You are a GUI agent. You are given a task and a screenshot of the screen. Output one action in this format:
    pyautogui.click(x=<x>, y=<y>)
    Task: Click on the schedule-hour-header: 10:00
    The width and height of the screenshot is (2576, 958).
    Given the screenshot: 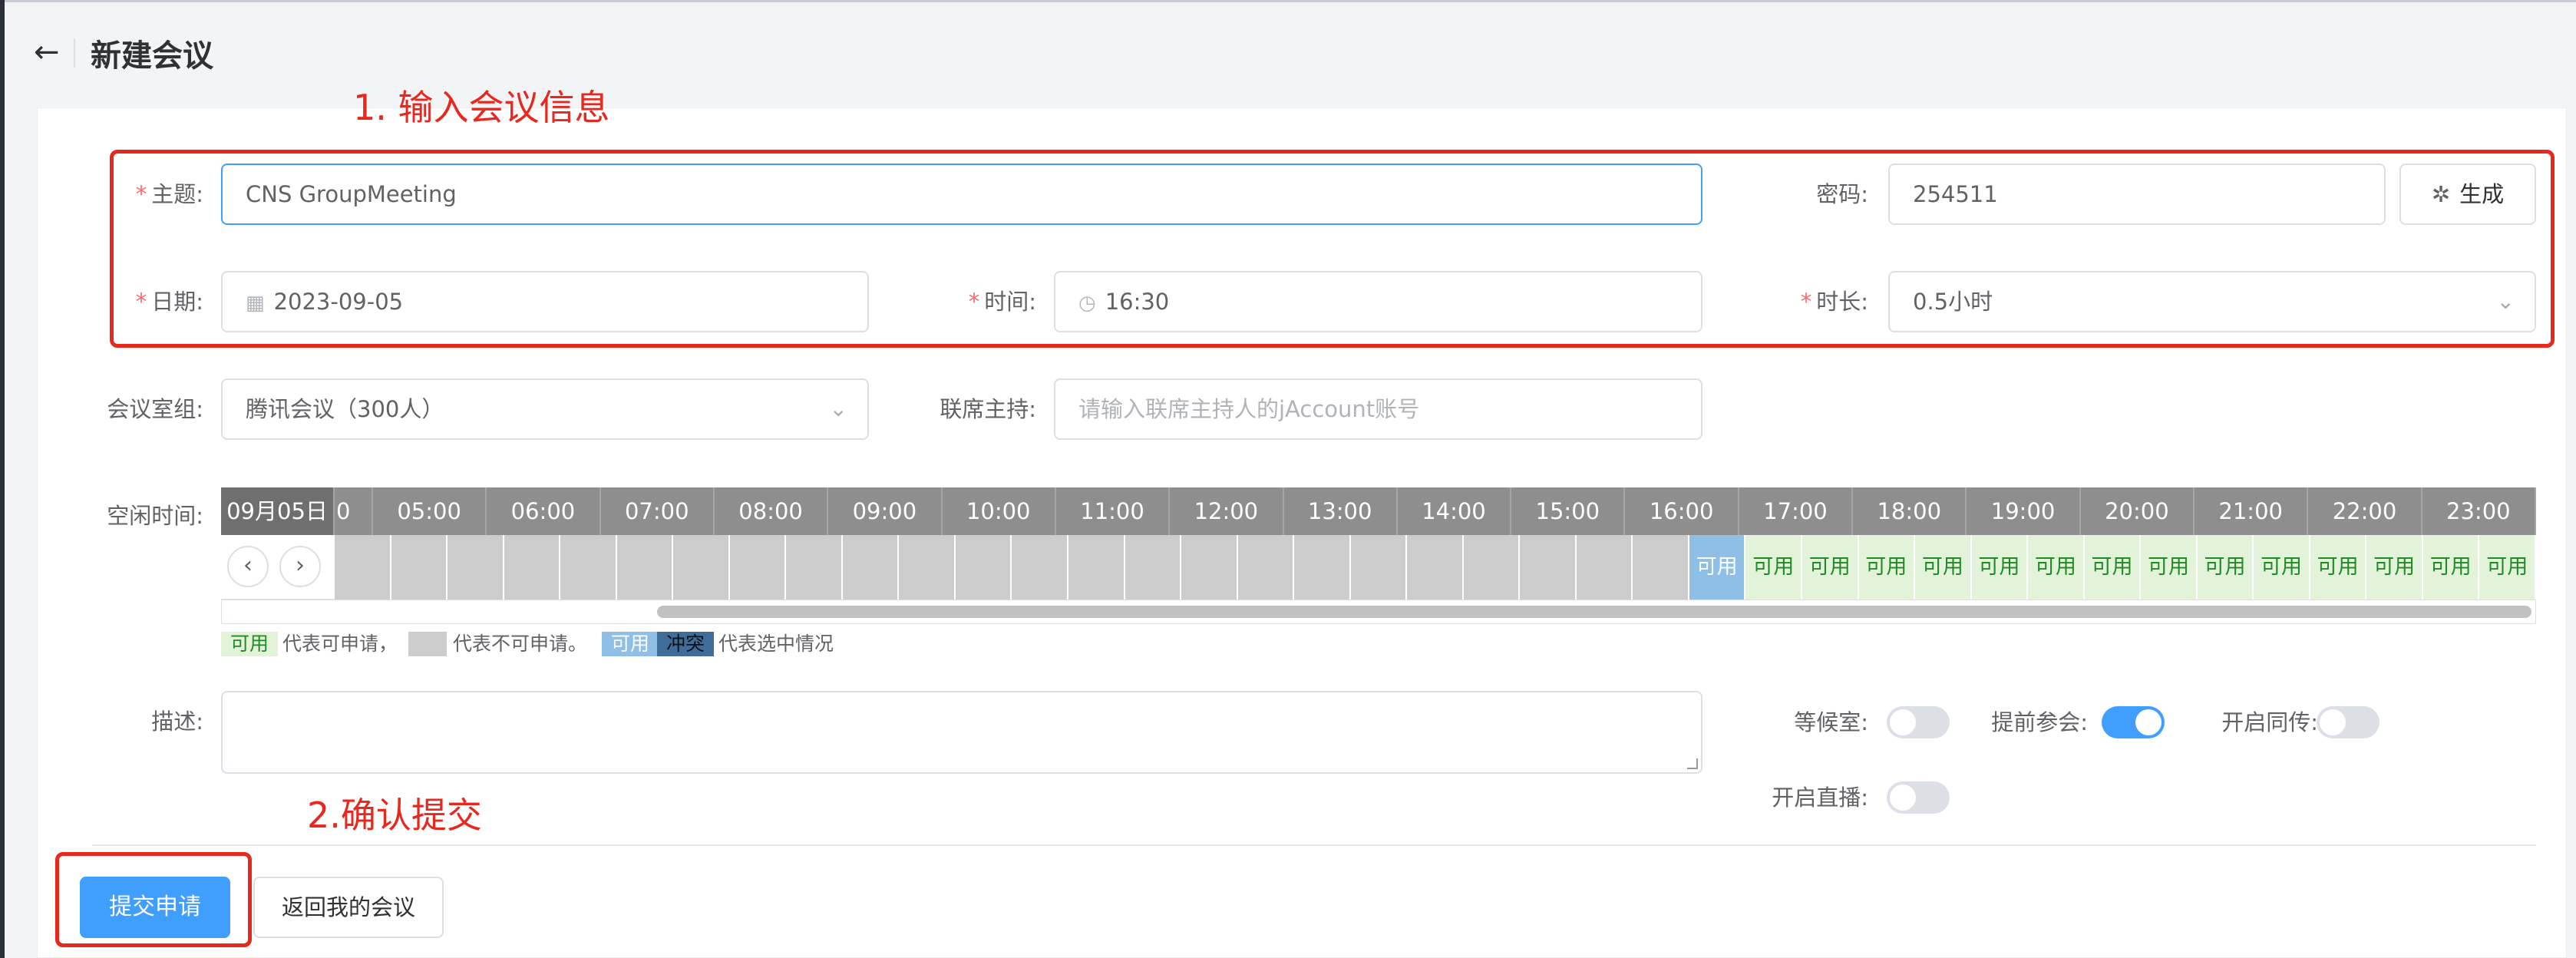 What is the action you would take?
    pyautogui.click(x=999, y=511)
    